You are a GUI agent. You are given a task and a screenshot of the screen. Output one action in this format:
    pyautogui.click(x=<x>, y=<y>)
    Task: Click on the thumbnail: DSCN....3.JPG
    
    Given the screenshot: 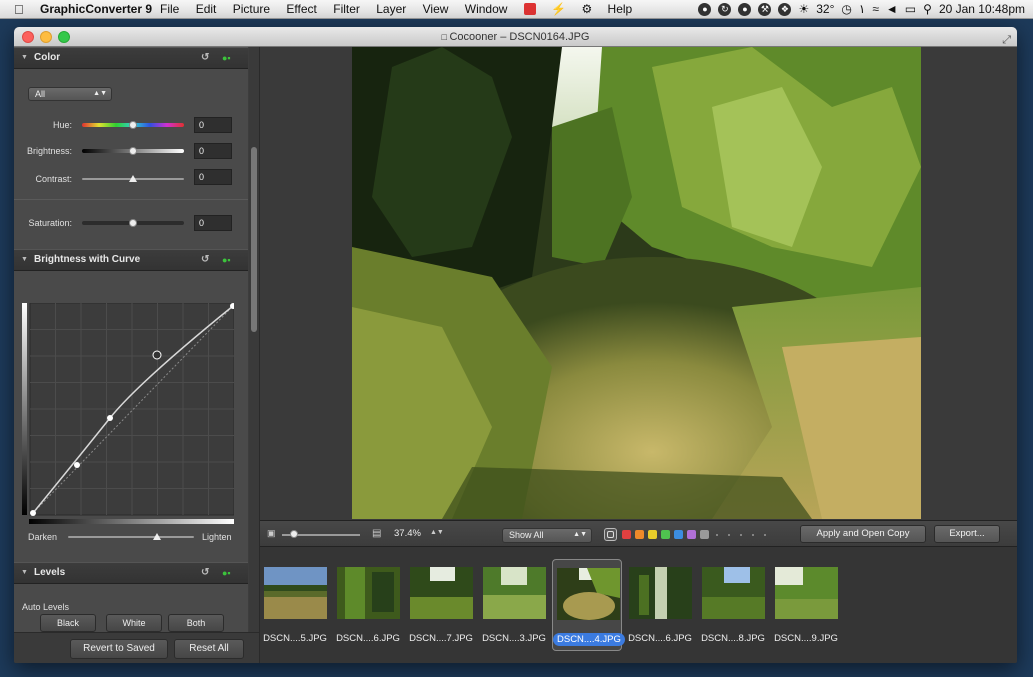 What is the action you would take?
    pyautogui.click(x=514, y=605)
    